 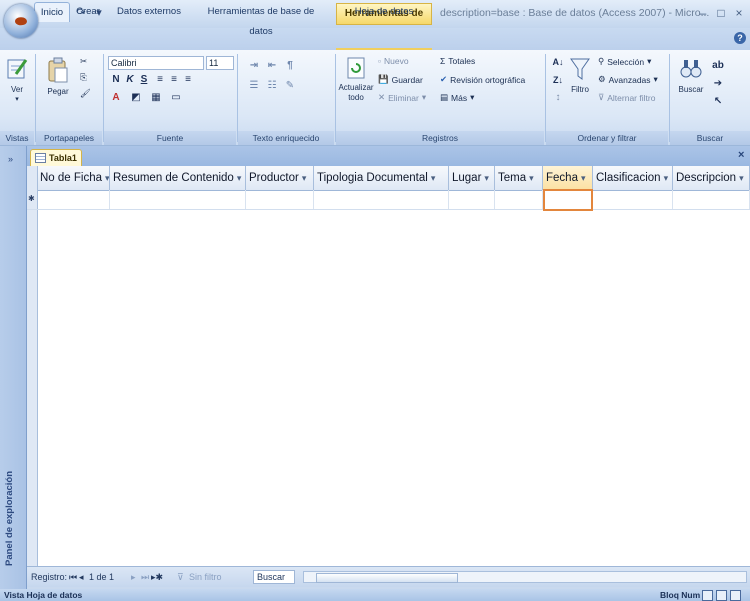 I want to click on col-header-clasificacion: Clasificacion ▾, so click(x=633, y=178).